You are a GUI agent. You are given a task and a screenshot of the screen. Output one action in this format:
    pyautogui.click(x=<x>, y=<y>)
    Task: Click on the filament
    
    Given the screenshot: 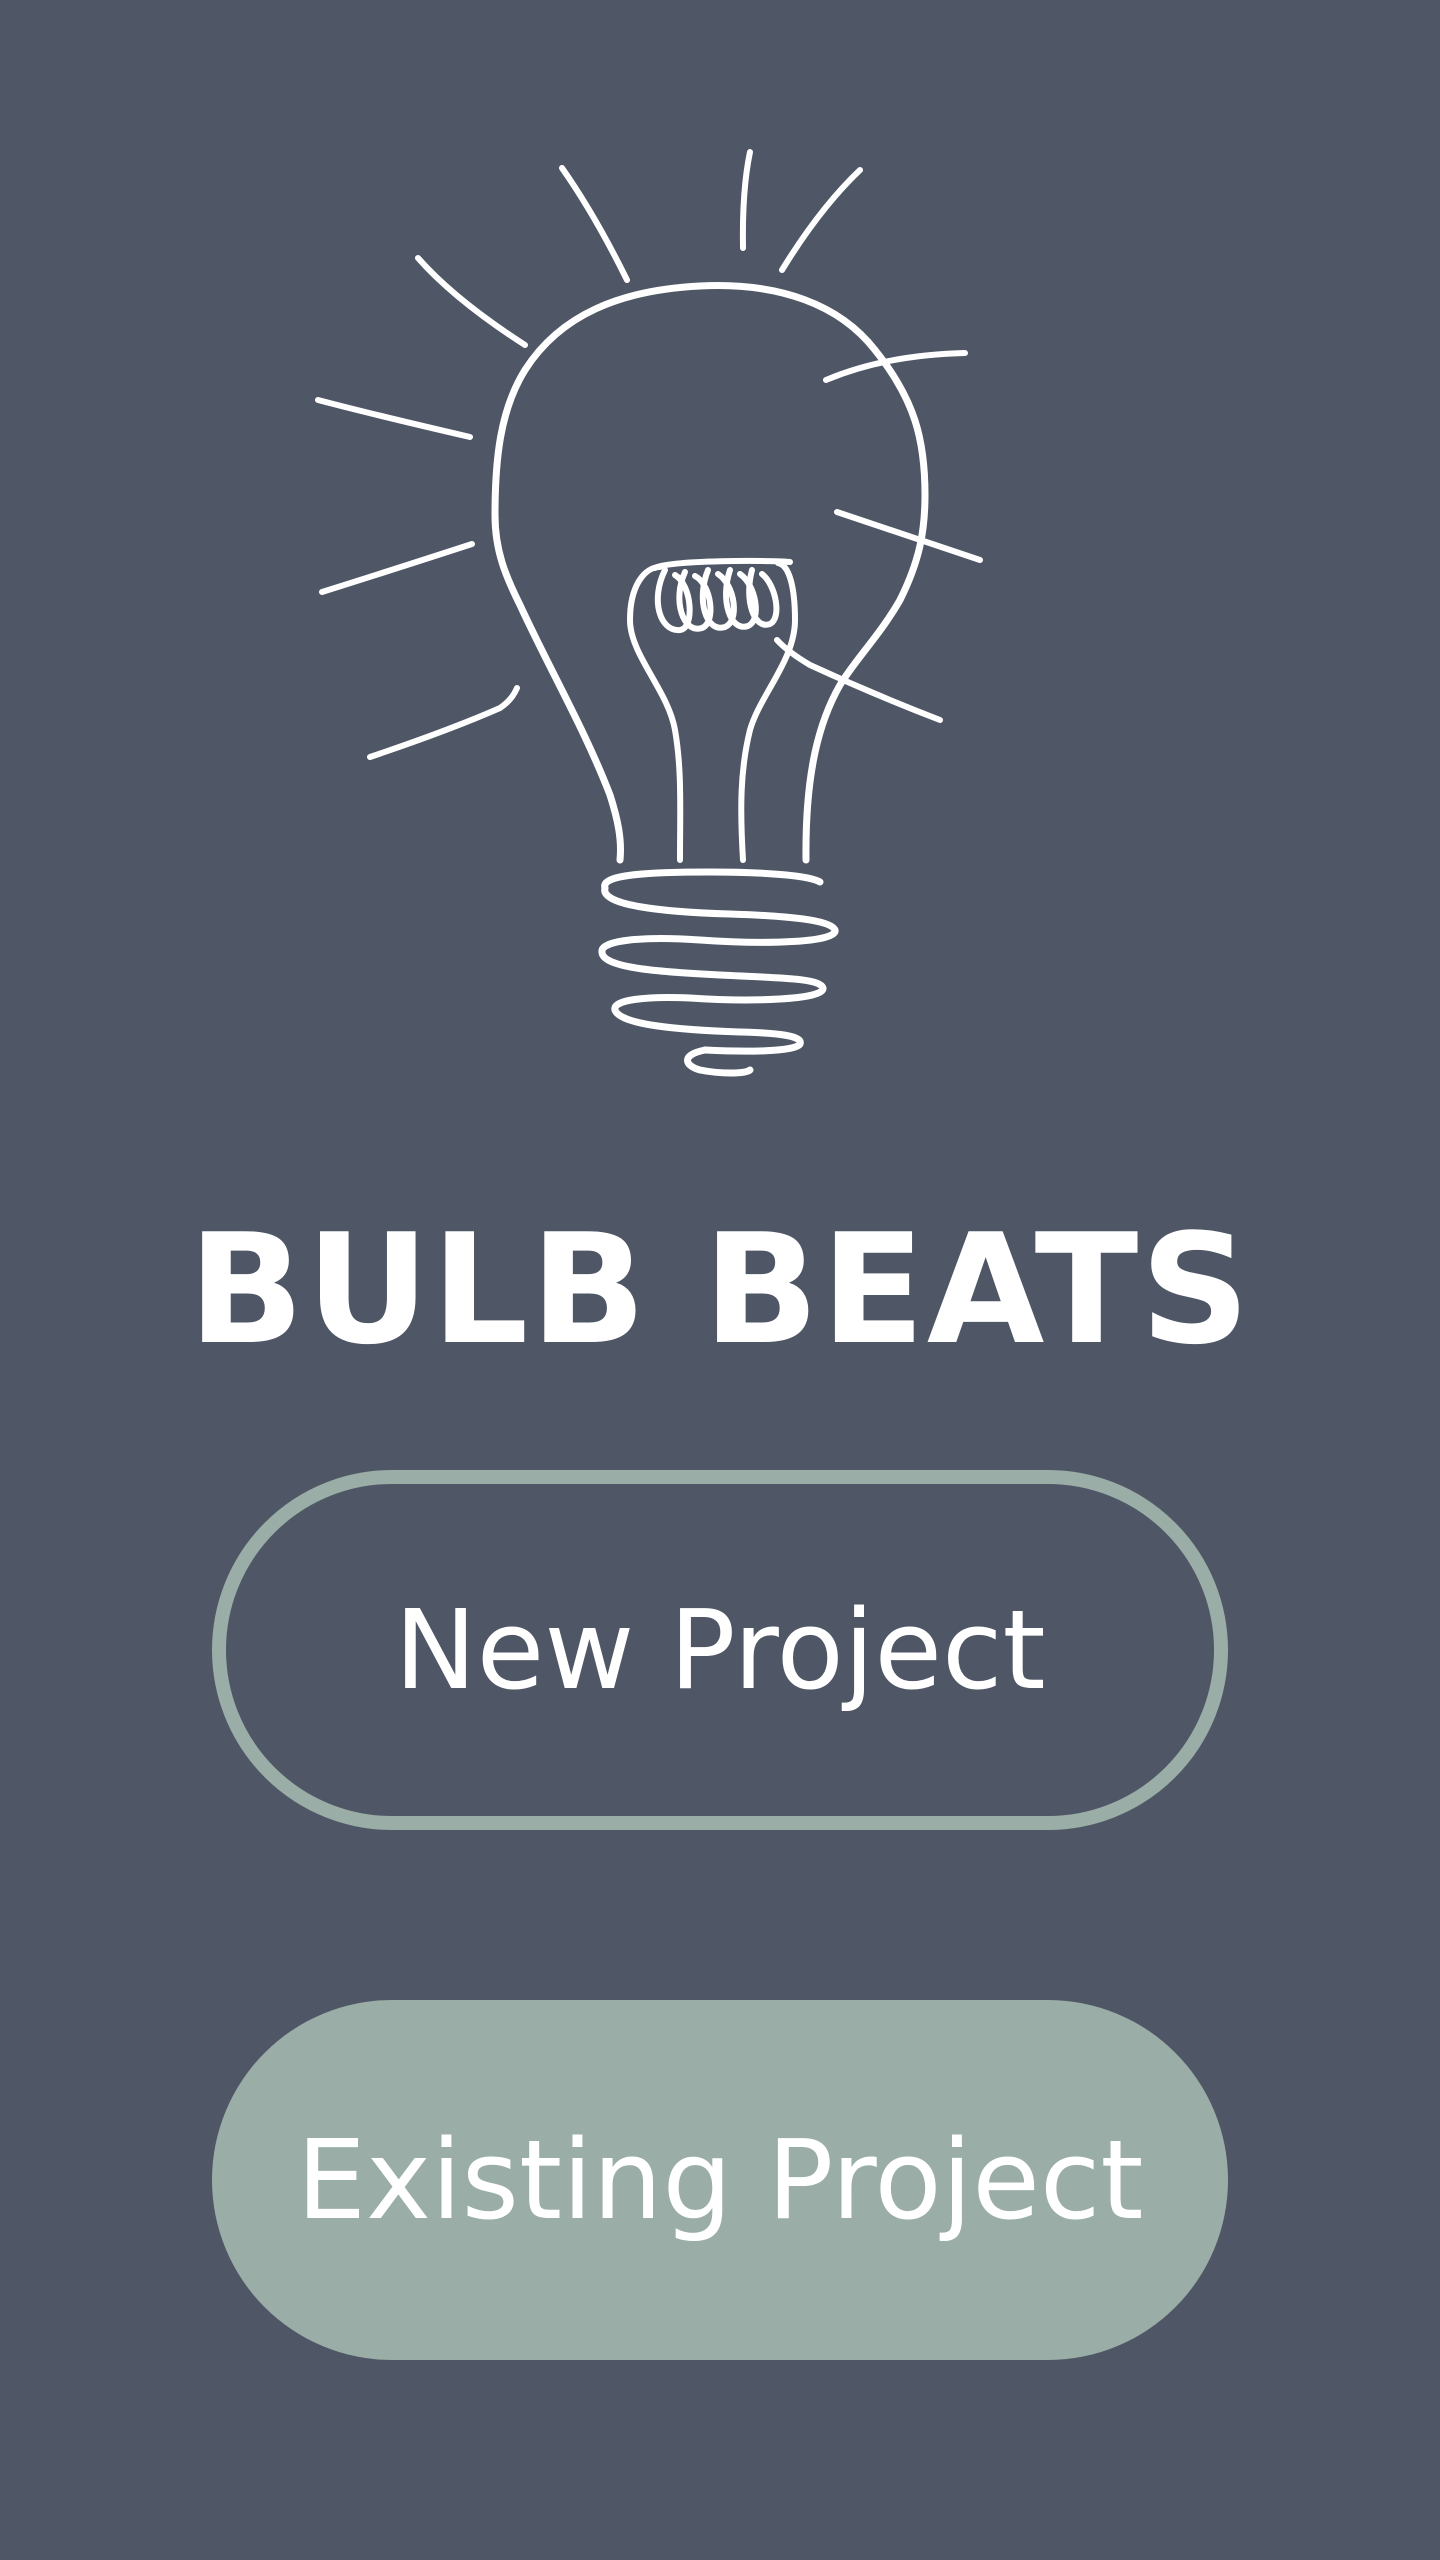 What is the action you would take?
    pyautogui.click(x=712, y=710)
    